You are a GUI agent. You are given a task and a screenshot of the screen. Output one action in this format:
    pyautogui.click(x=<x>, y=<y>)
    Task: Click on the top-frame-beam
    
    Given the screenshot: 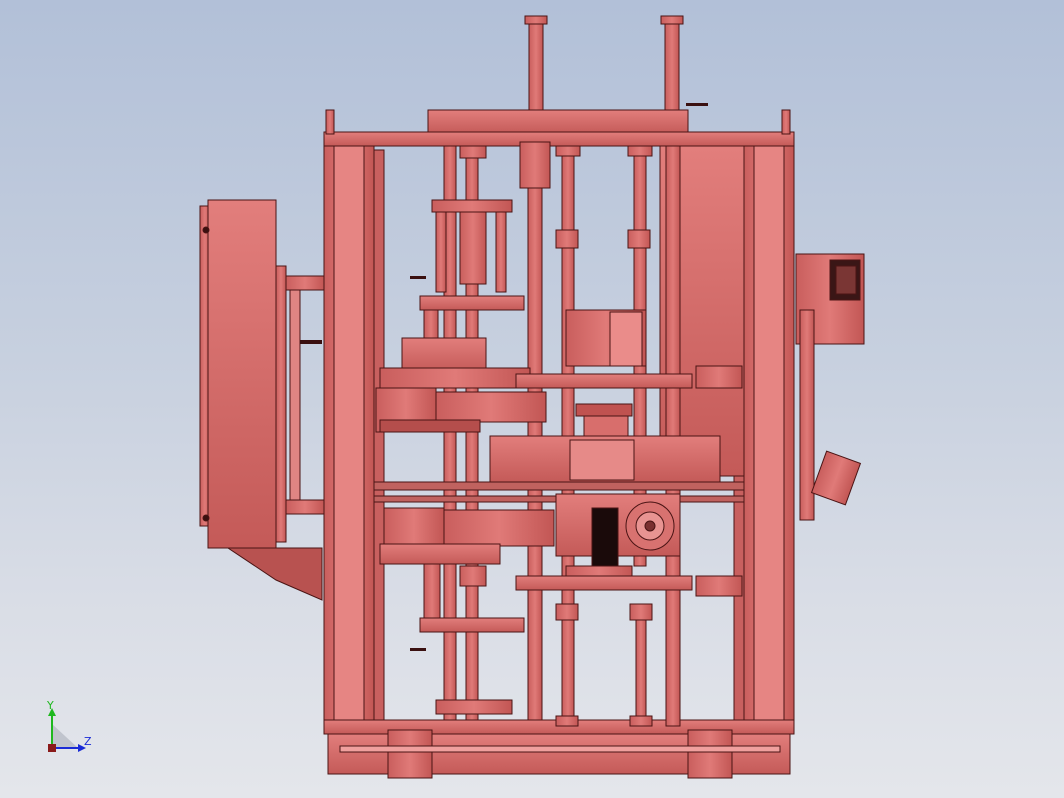 What is the action you would take?
    pyautogui.click(x=559, y=128)
    